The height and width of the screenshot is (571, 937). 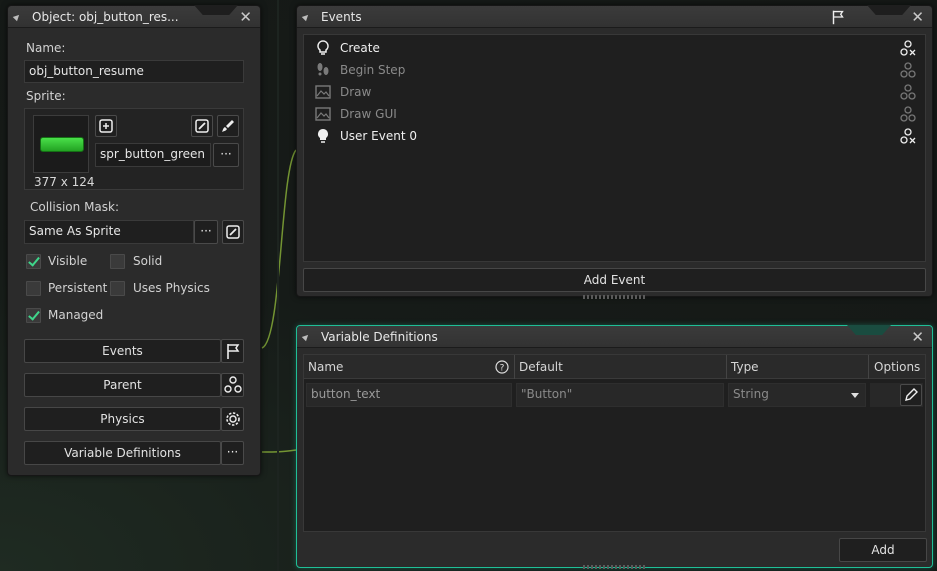 I want to click on variable-type-select: String, so click(x=797, y=395).